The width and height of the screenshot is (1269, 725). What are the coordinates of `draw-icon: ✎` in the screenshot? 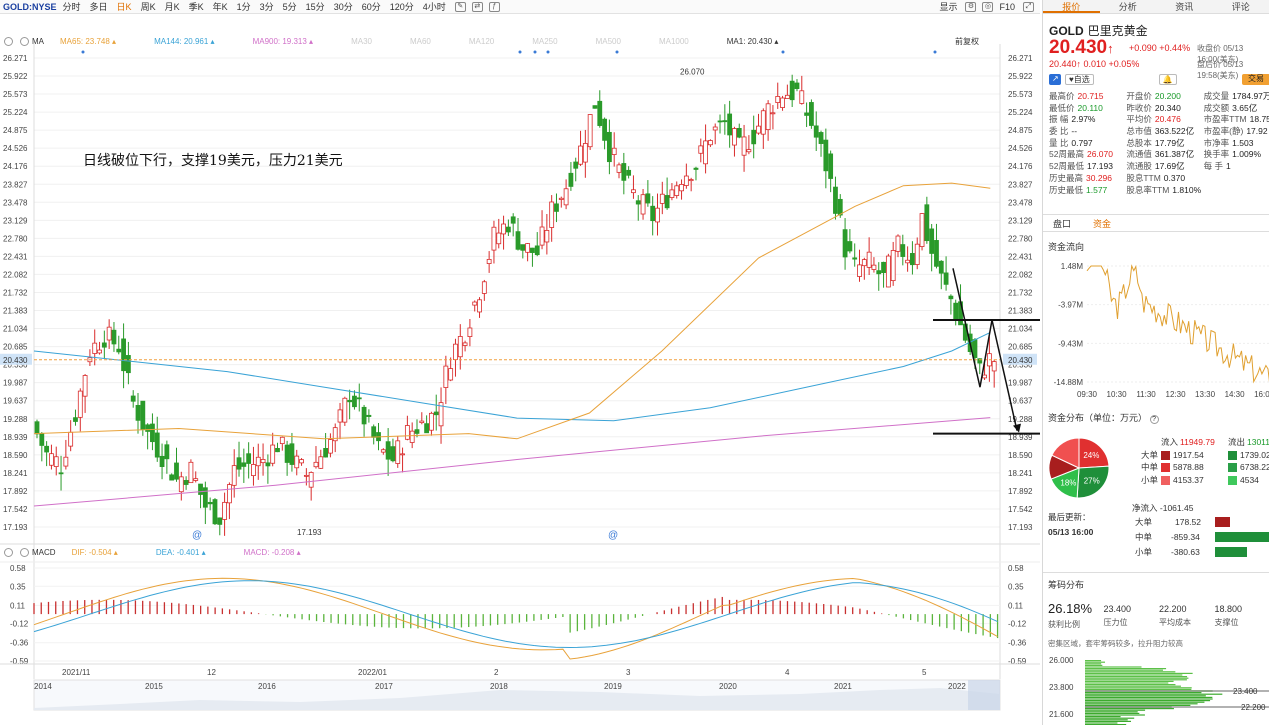 It's located at (460, 6).